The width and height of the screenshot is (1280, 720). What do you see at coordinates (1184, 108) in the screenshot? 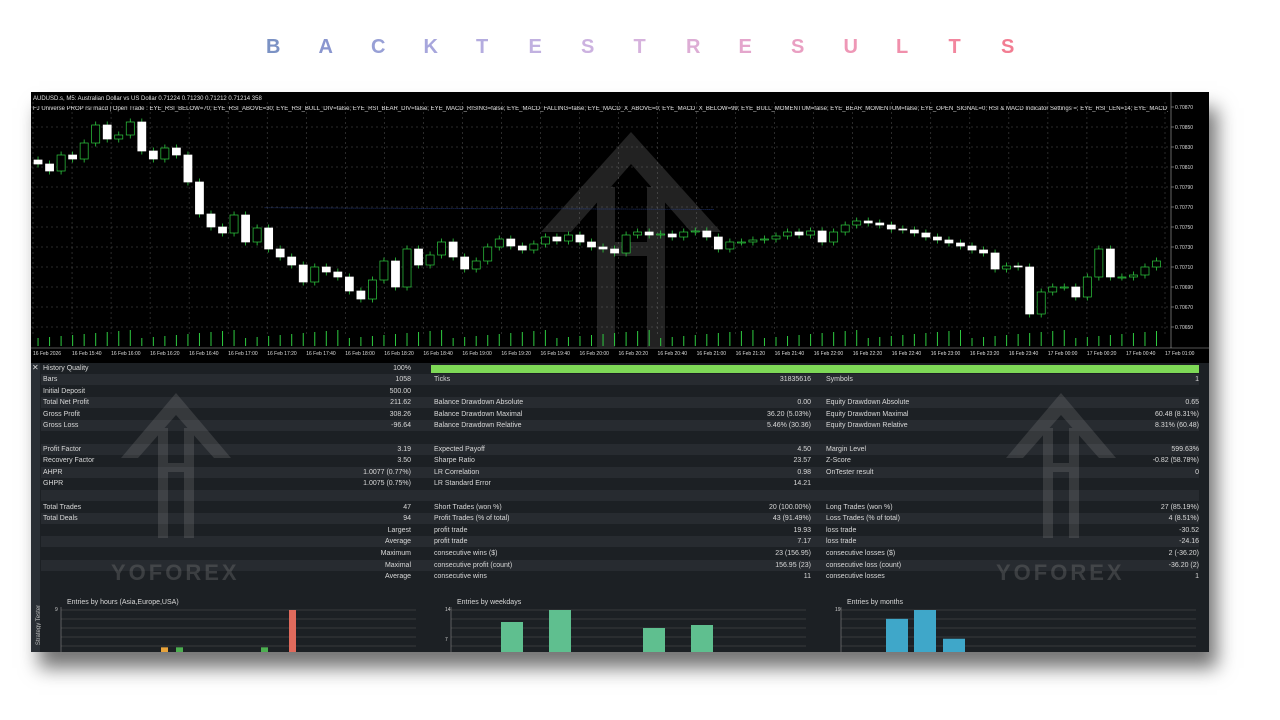
I see `price-label: 0.70870` at bounding box center [1184, 108].